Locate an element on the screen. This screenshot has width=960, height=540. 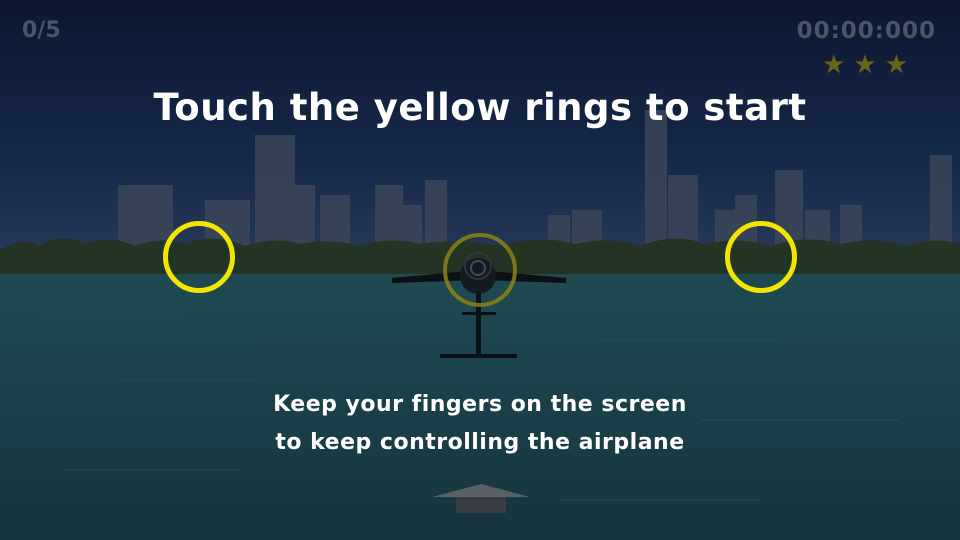
timer: 00:00:000 is located at coordinates (866, 31).